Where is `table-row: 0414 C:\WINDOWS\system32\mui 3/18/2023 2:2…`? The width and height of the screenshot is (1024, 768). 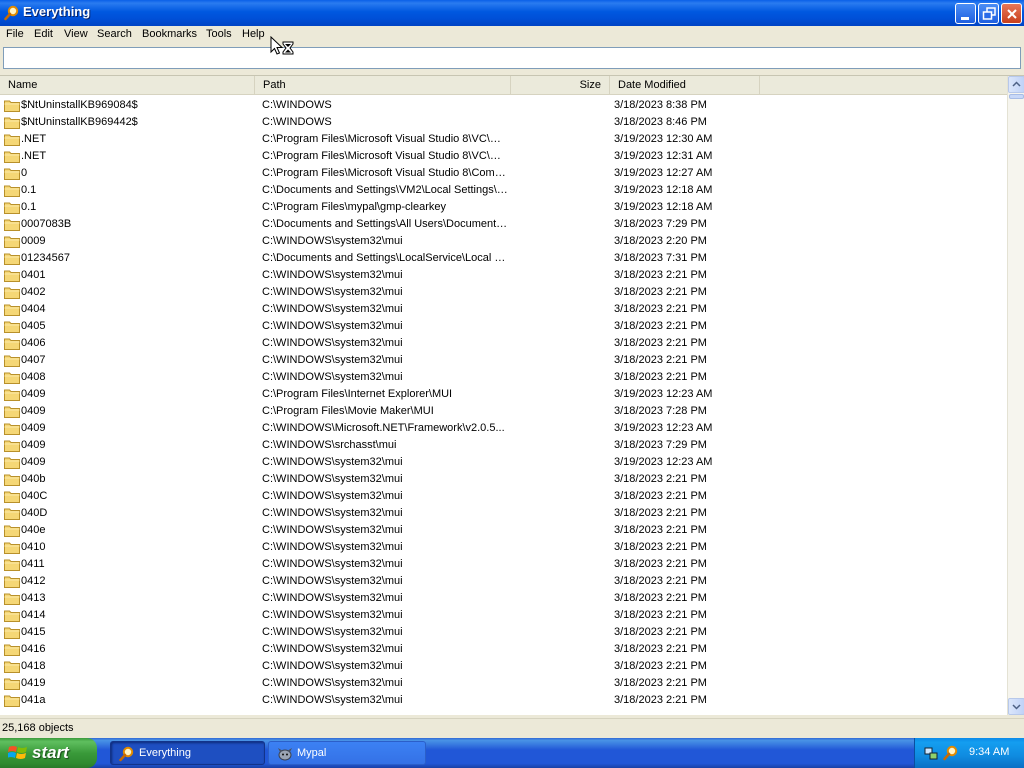
table-row: 0414 C:\WINDOWS\system32\mui 3/18/2023 2:2… is located at coordinates (503, 615).